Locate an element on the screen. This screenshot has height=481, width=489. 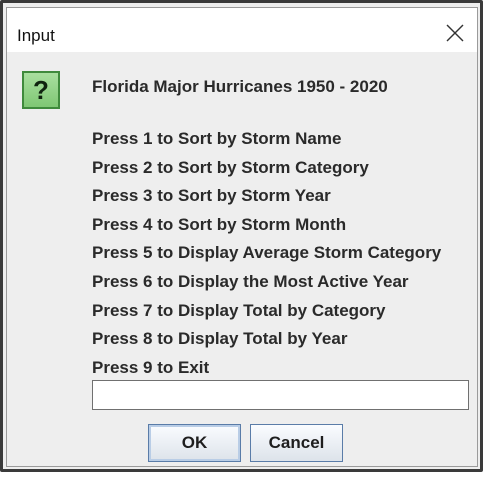
menu-option: Press 2 to Sort by Storm Category is located at coordinates (230, 167).